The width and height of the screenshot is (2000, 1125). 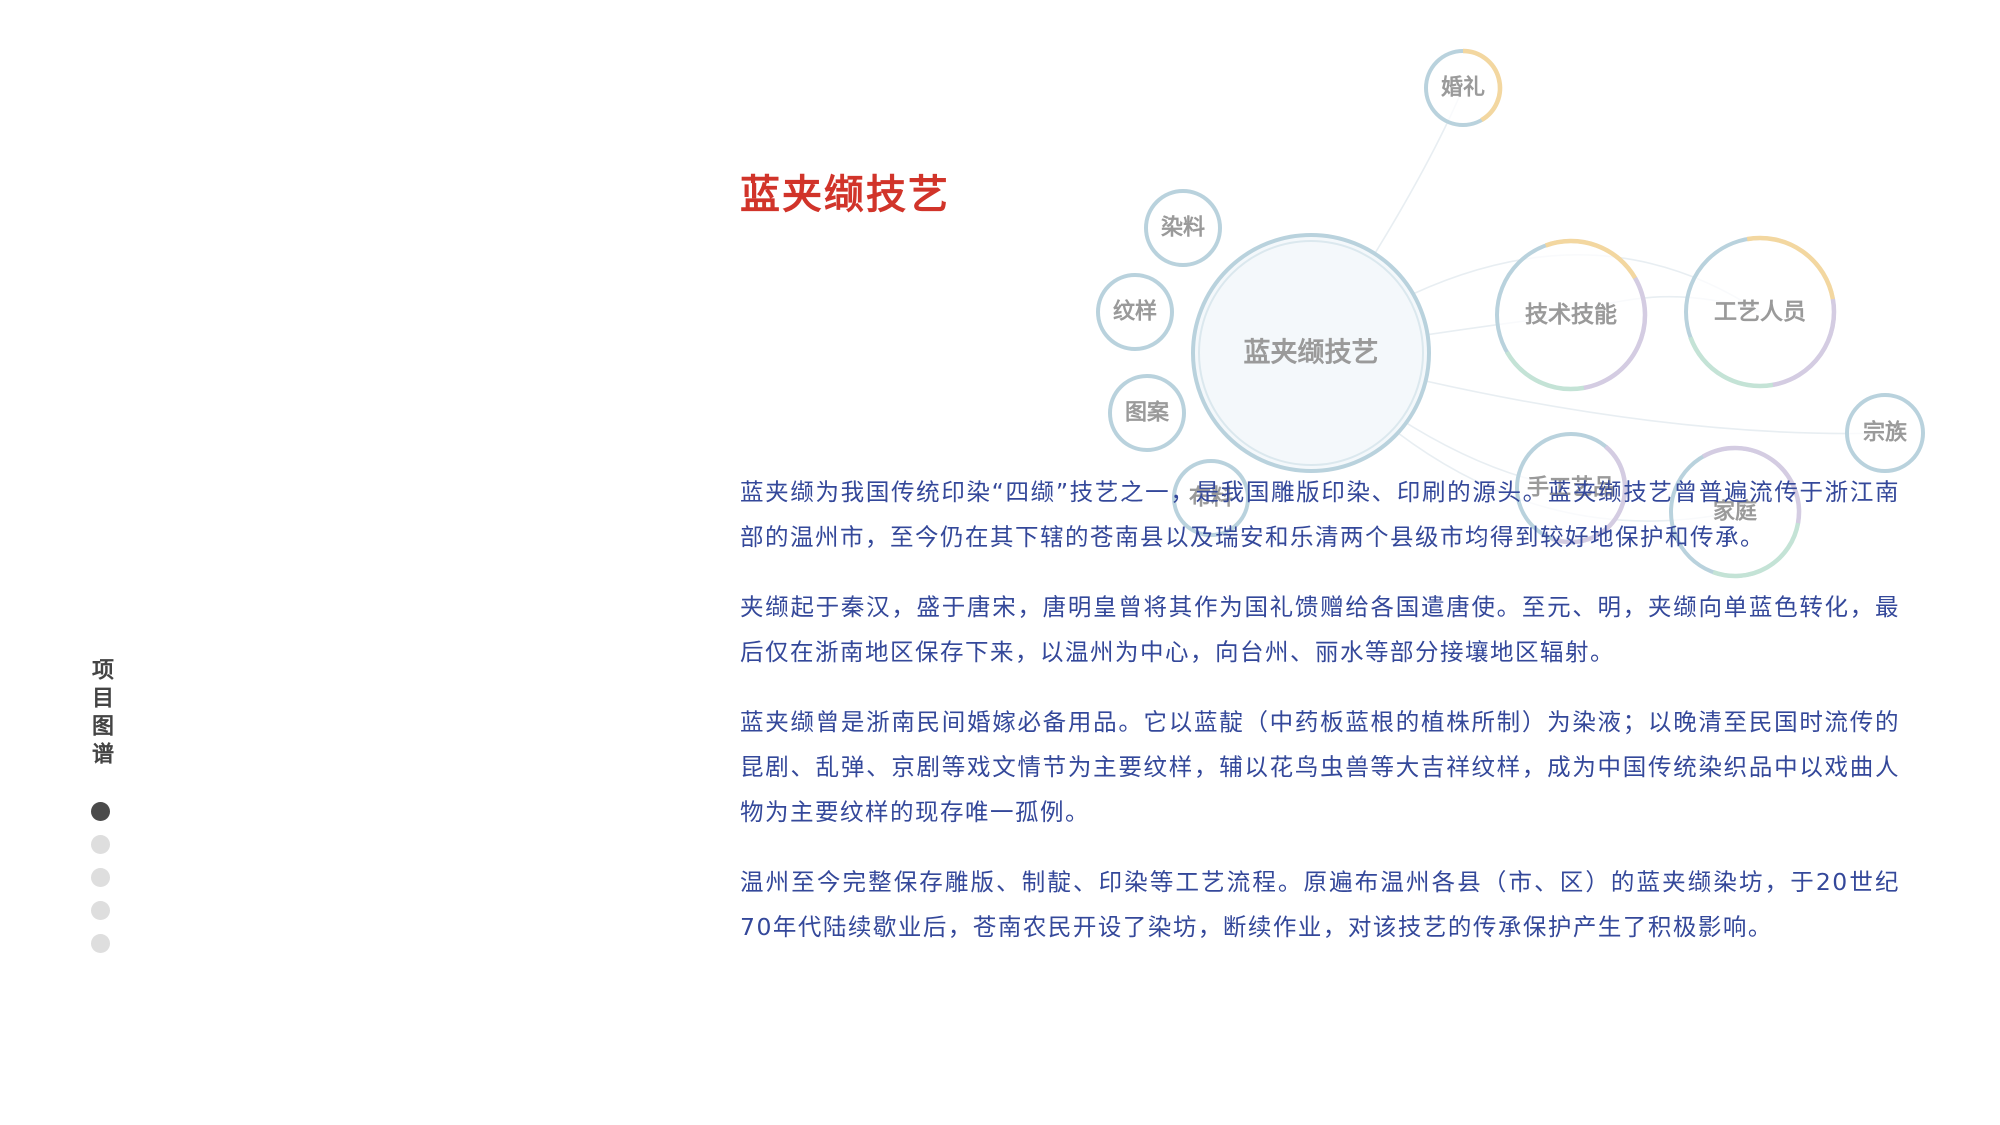 I want to click on graph-node-tuan: 图案, so click(x=1147, y=413).